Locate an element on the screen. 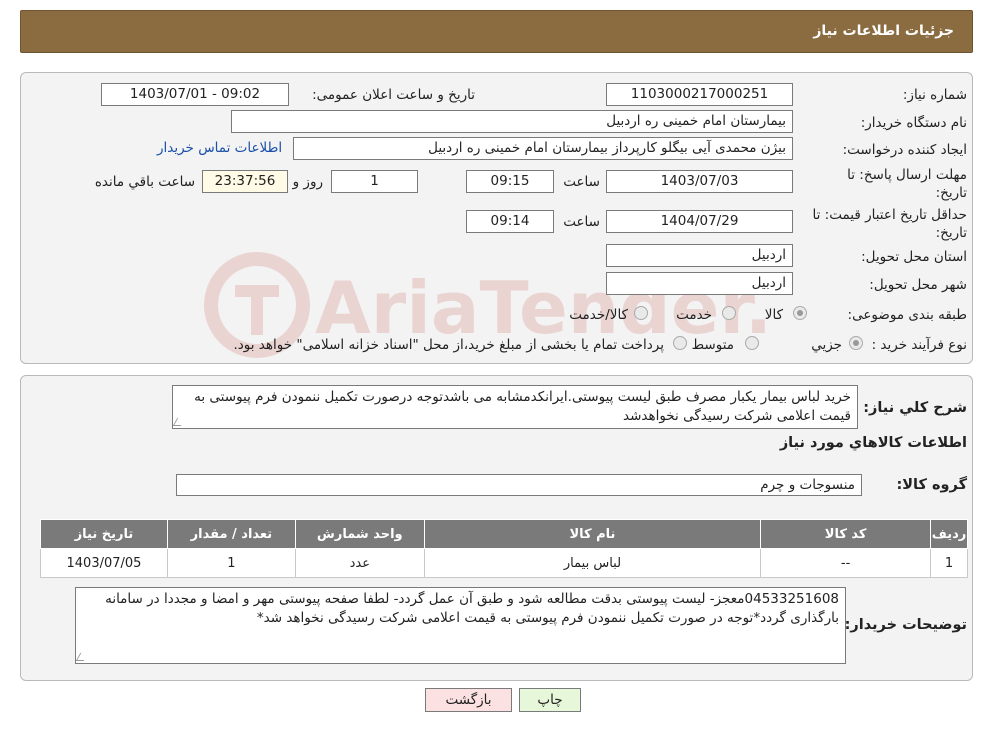 This screenshot has height=733, width=985. cell-qty: 1 is located at coordinates (231, 563).